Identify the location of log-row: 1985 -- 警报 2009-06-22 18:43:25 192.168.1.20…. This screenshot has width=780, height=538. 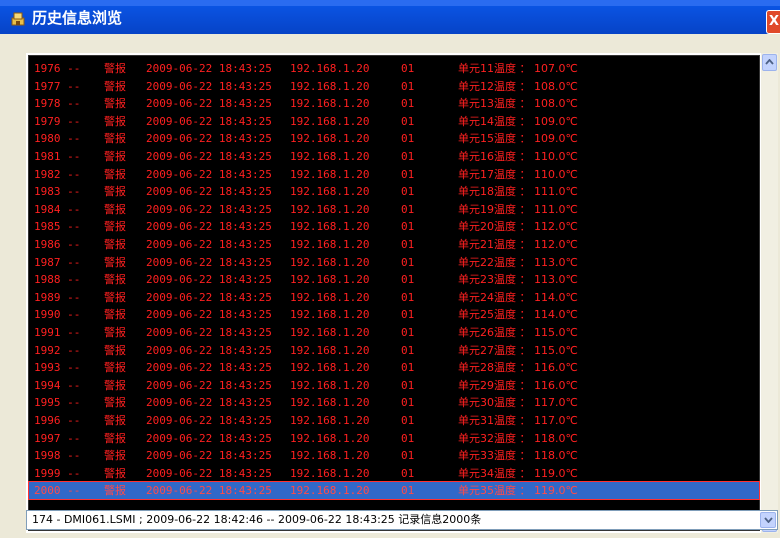
(394, 226).